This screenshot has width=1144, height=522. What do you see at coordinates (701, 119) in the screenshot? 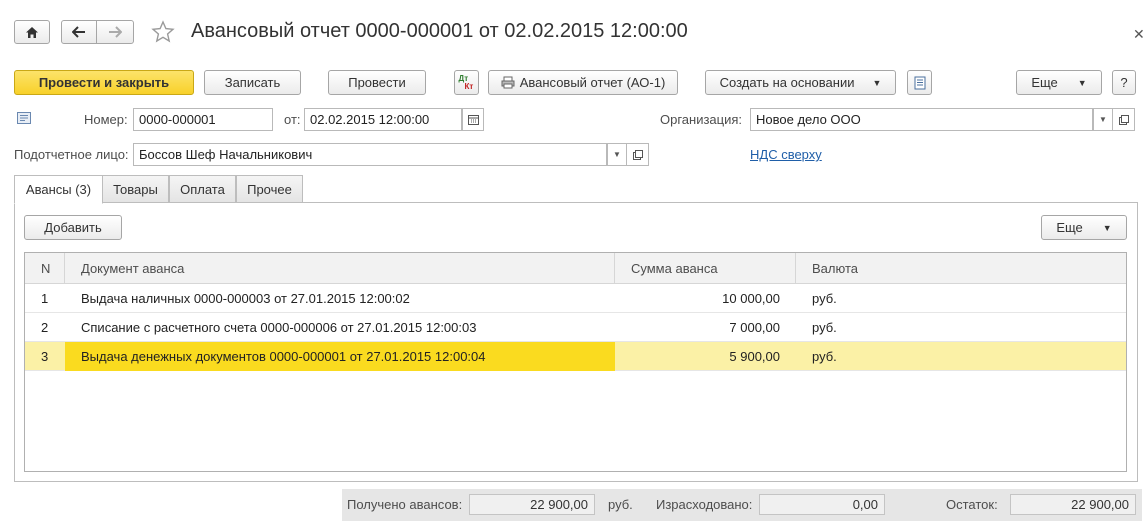
I see `organization-label: Организация:` at bounding box center [701, 119].